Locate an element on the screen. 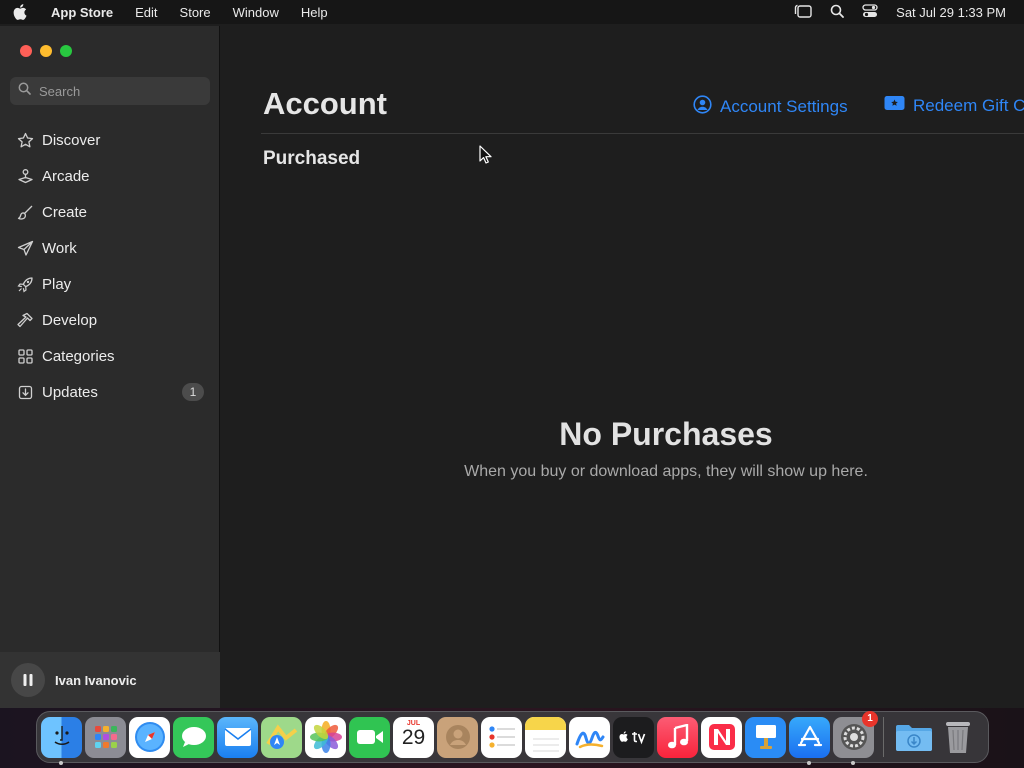 The height and width of the screenshot is (768, 1024). dock-separator is located at coordinates (883, 737).